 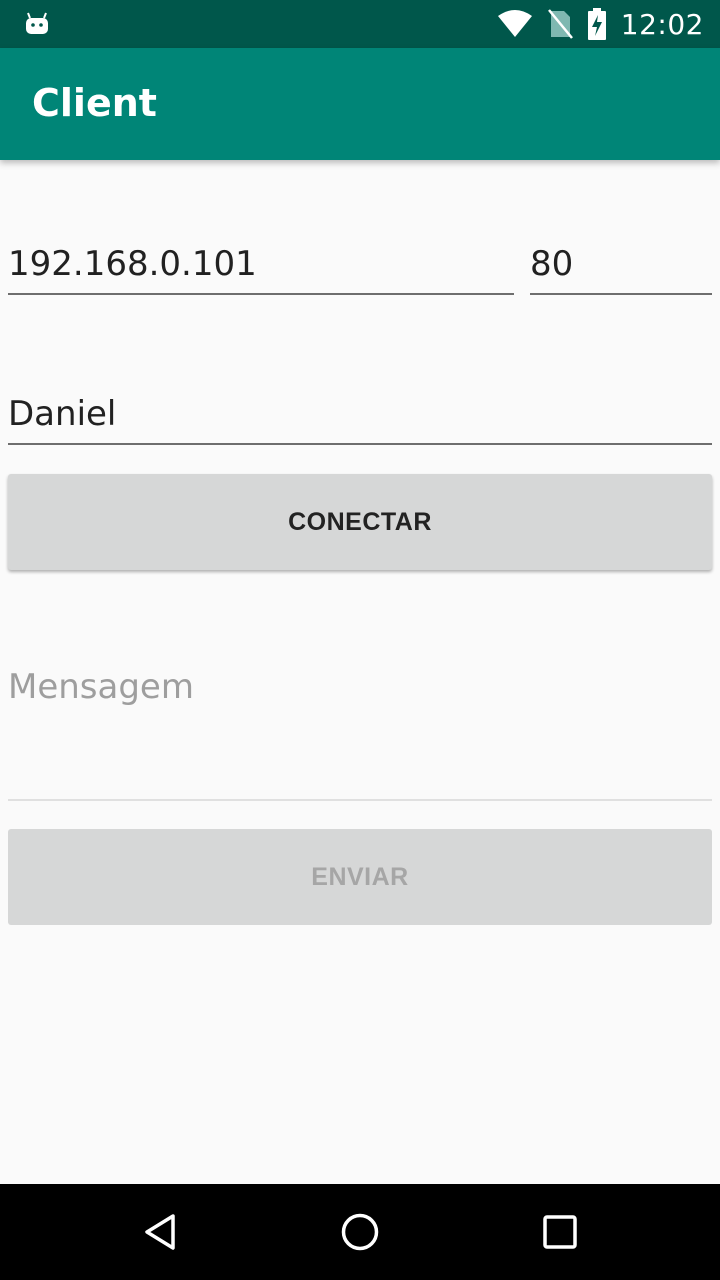 What do you see at coordinates (515, 24) in the screenshot?
I see `wifi-icon` at bounding box center [515, 24].